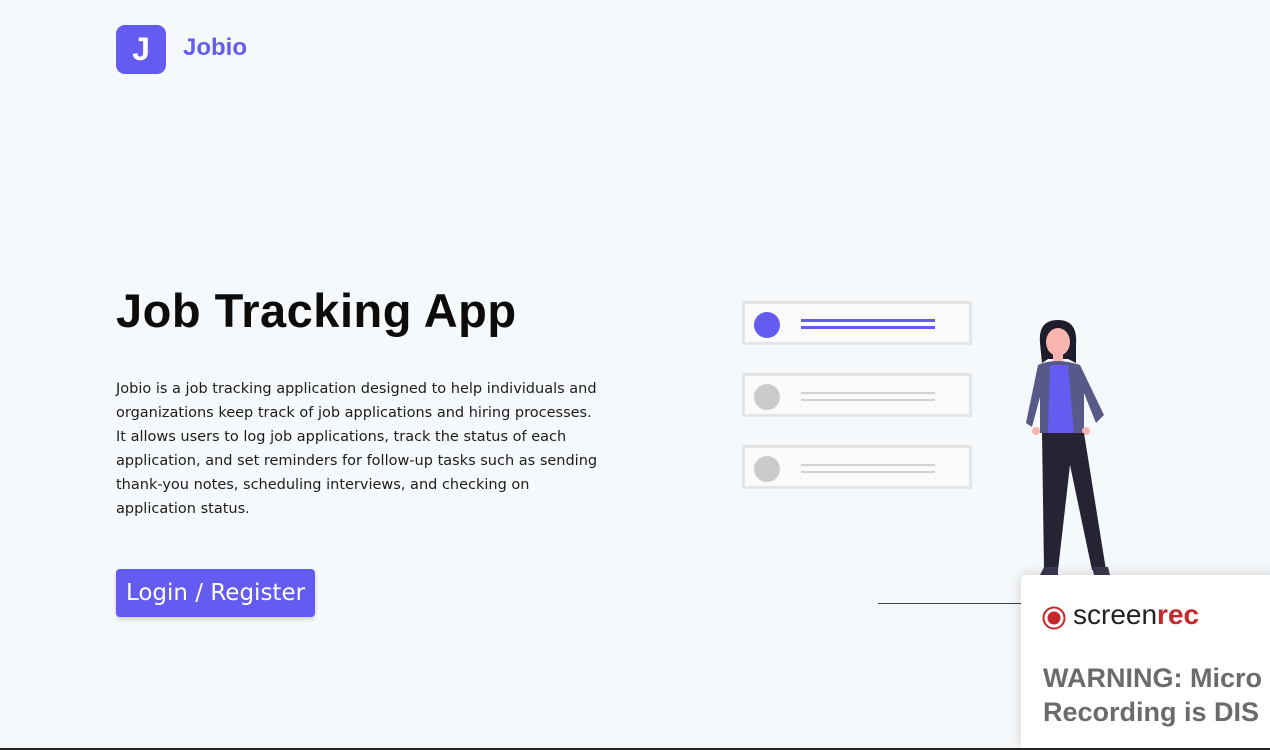  I want to click on brand-name: Jobio, so click(215, 48).